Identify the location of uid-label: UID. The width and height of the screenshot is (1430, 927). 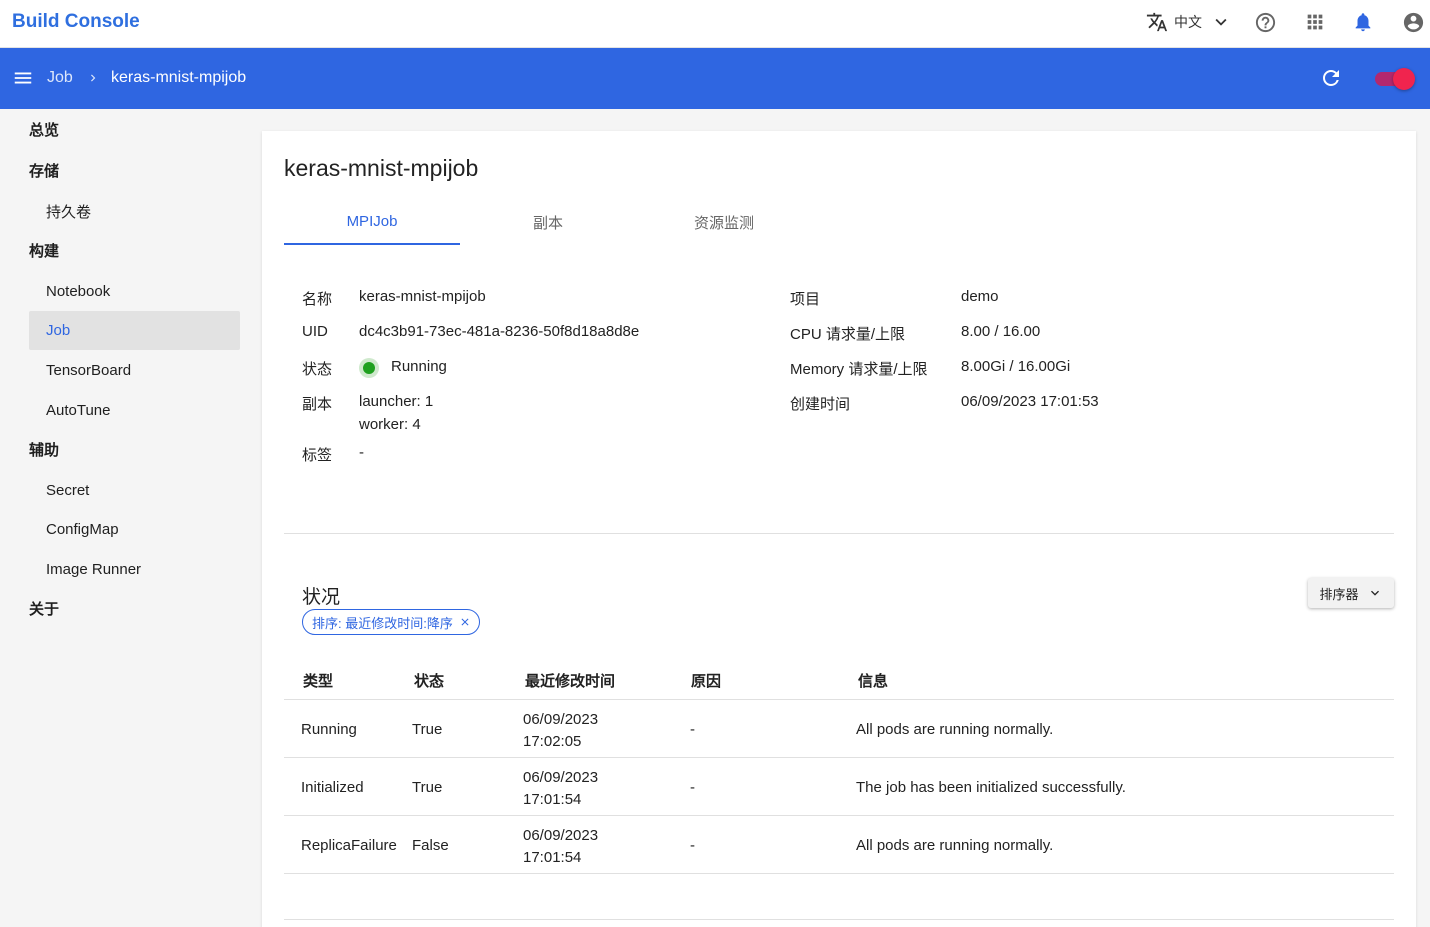
(315, 331).